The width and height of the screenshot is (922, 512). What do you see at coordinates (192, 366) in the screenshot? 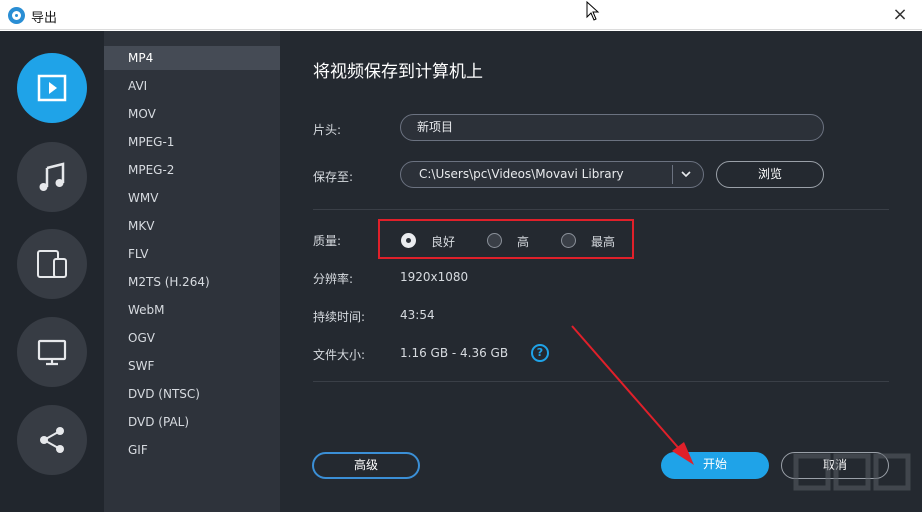
I see `format-item: SWF` at bounding box center [192, 366].